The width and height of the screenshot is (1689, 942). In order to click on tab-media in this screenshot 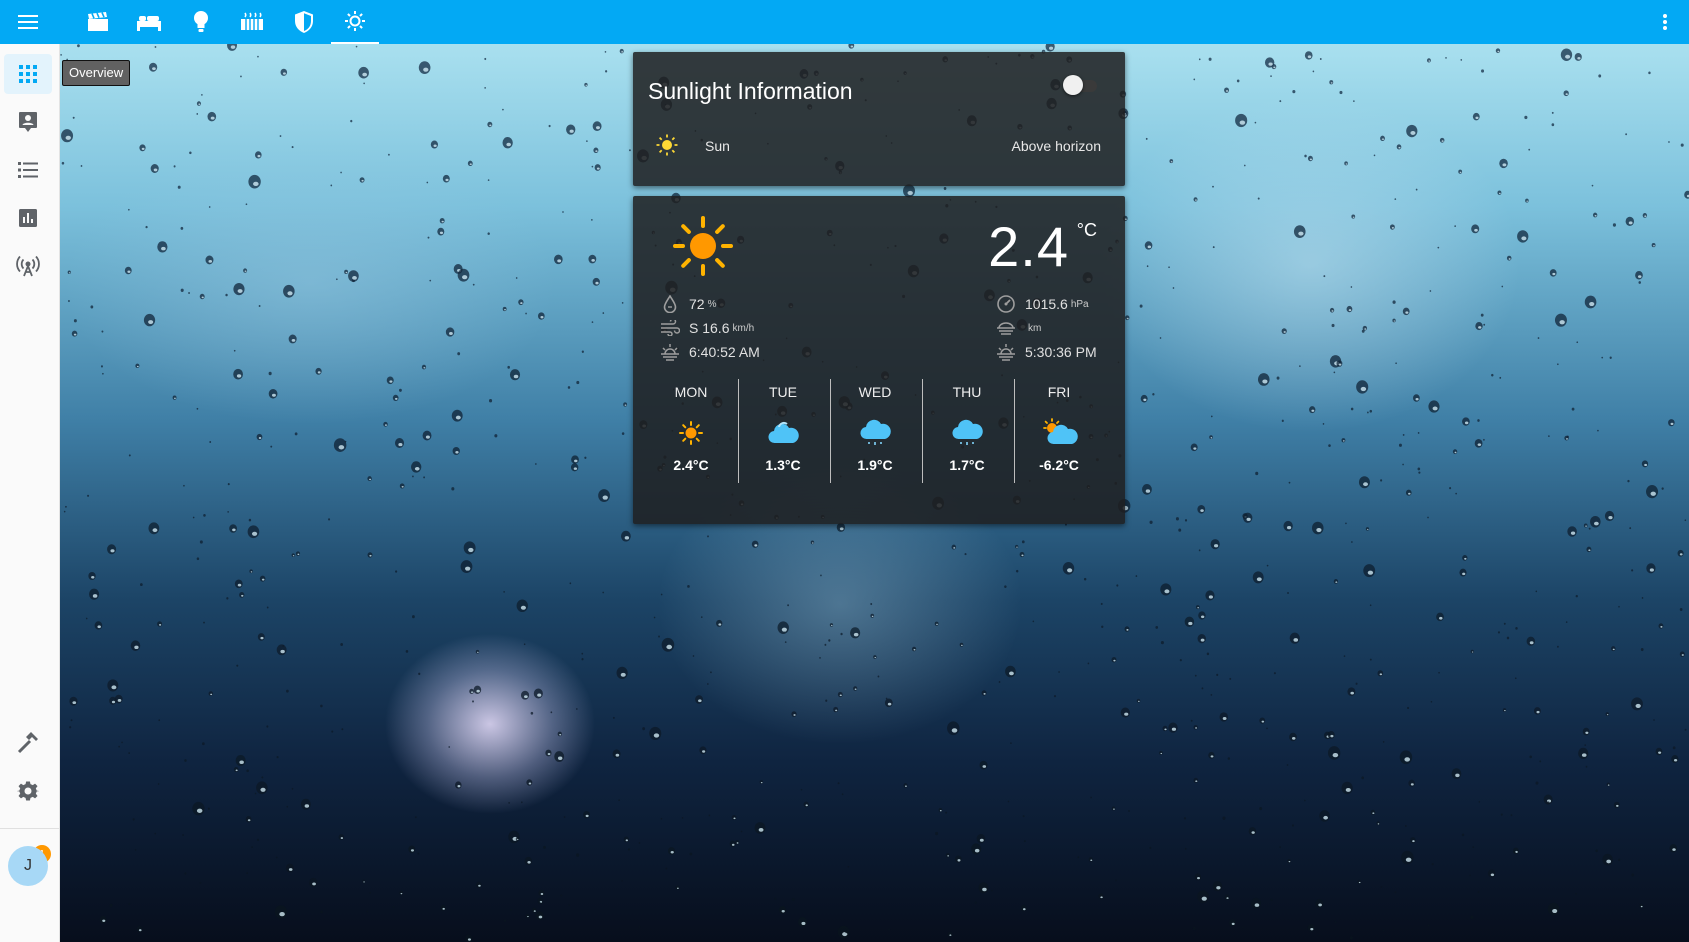, I will do `click(98, 22)`.